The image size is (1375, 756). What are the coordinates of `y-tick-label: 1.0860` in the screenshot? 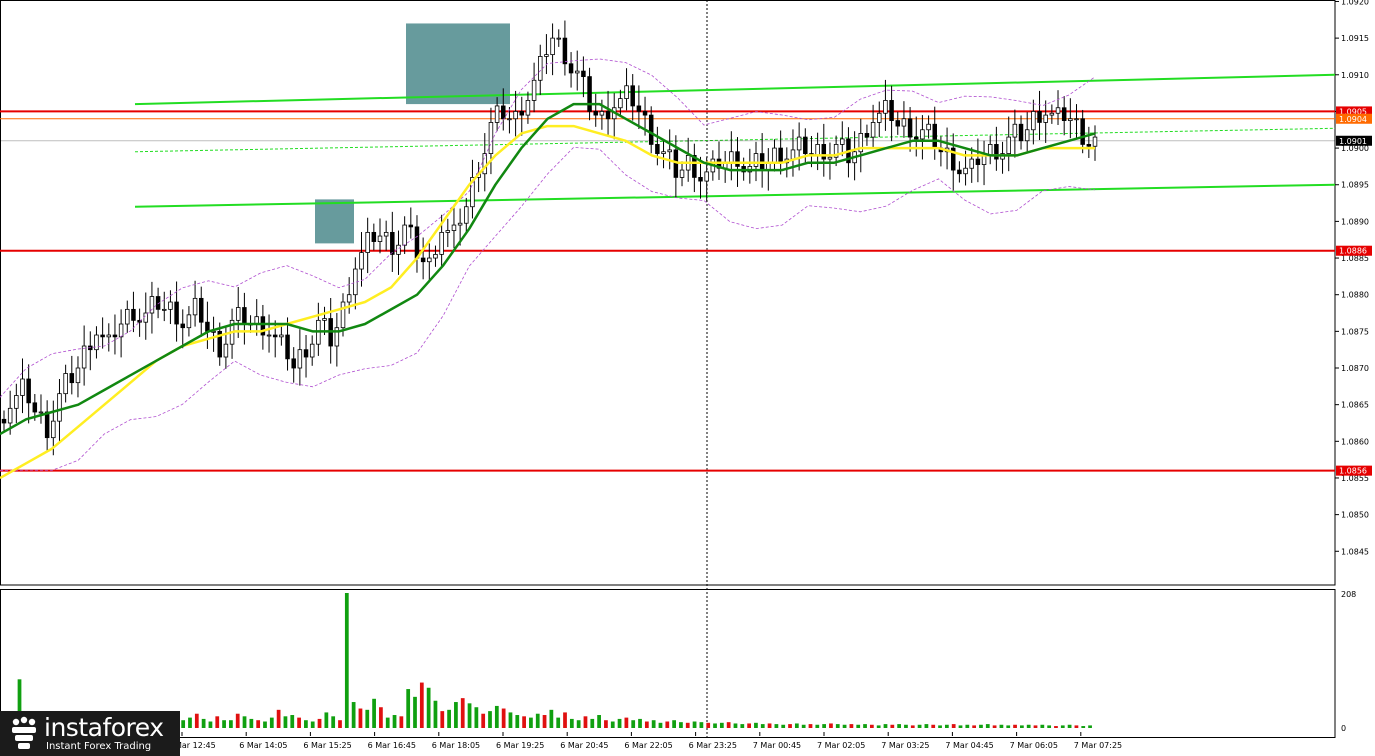 It's located at (1355, 441).